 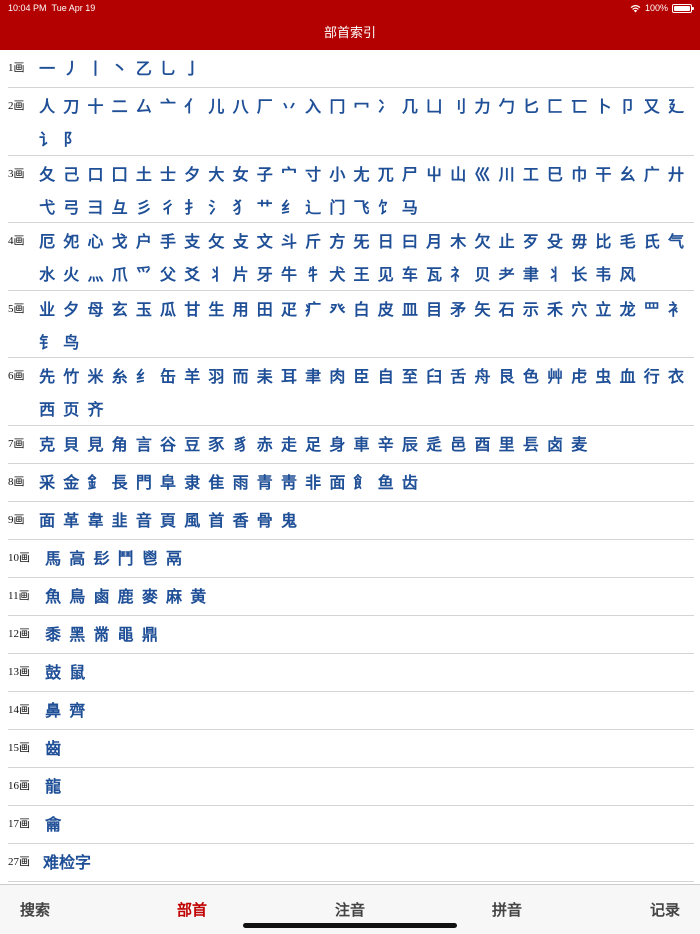 I want to click on radical-char: 竹, so click(x=71, y=376).